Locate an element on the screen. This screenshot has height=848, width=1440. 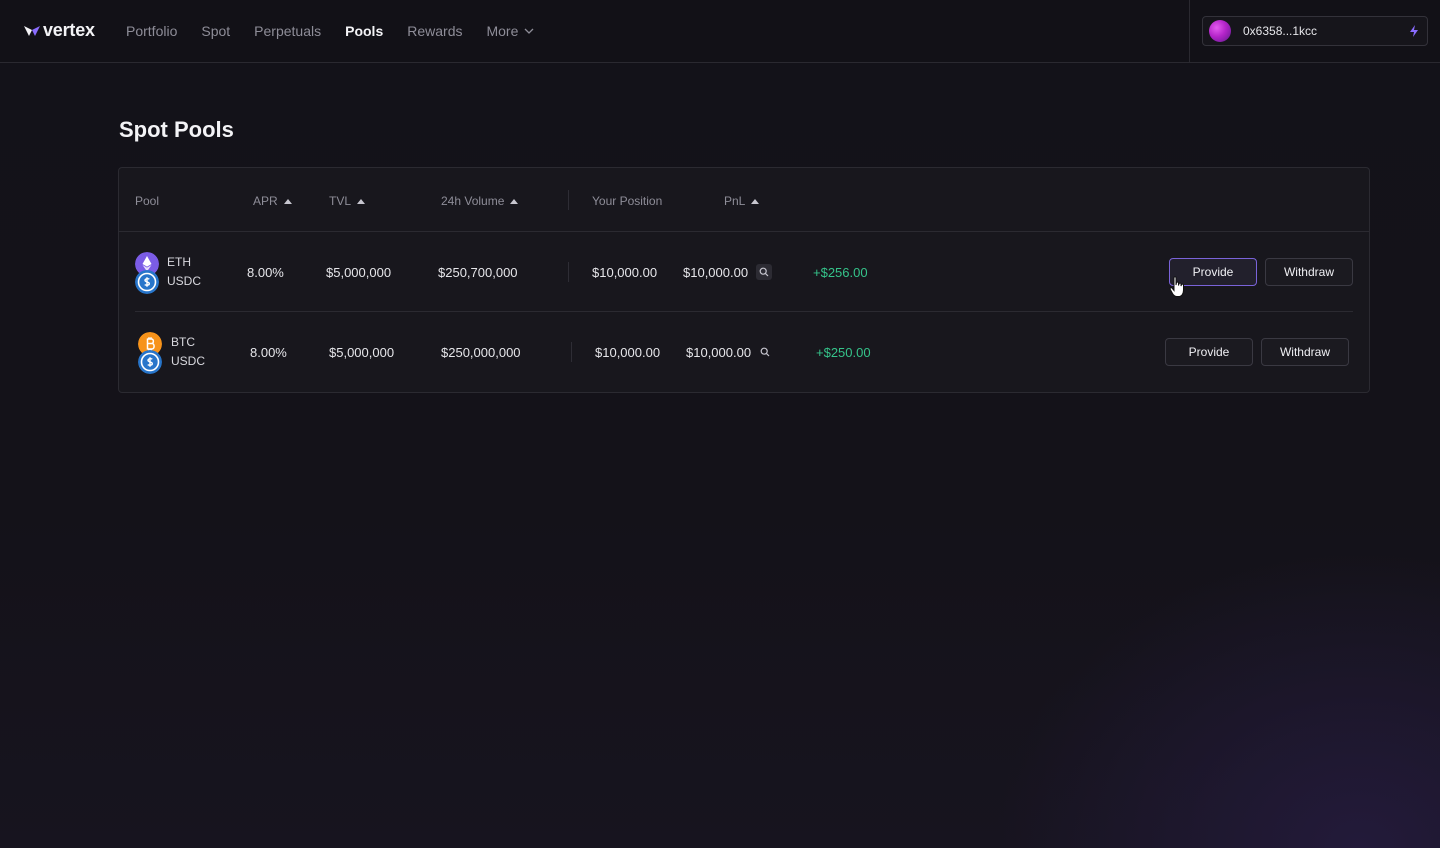
column-label-position: Your Position is located at coordinates (627, 201).